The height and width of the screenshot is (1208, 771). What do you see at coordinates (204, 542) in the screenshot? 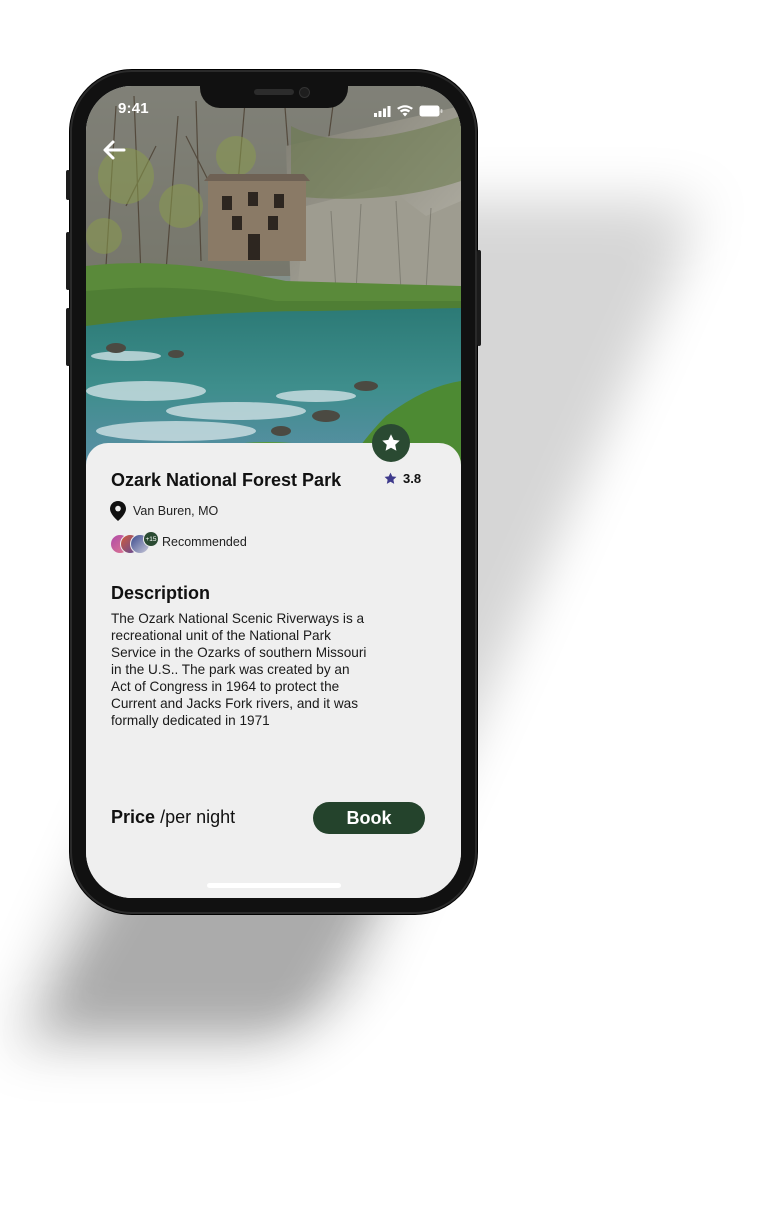
I see `recommended-label: Recommended` at bounding box center [204, 542].